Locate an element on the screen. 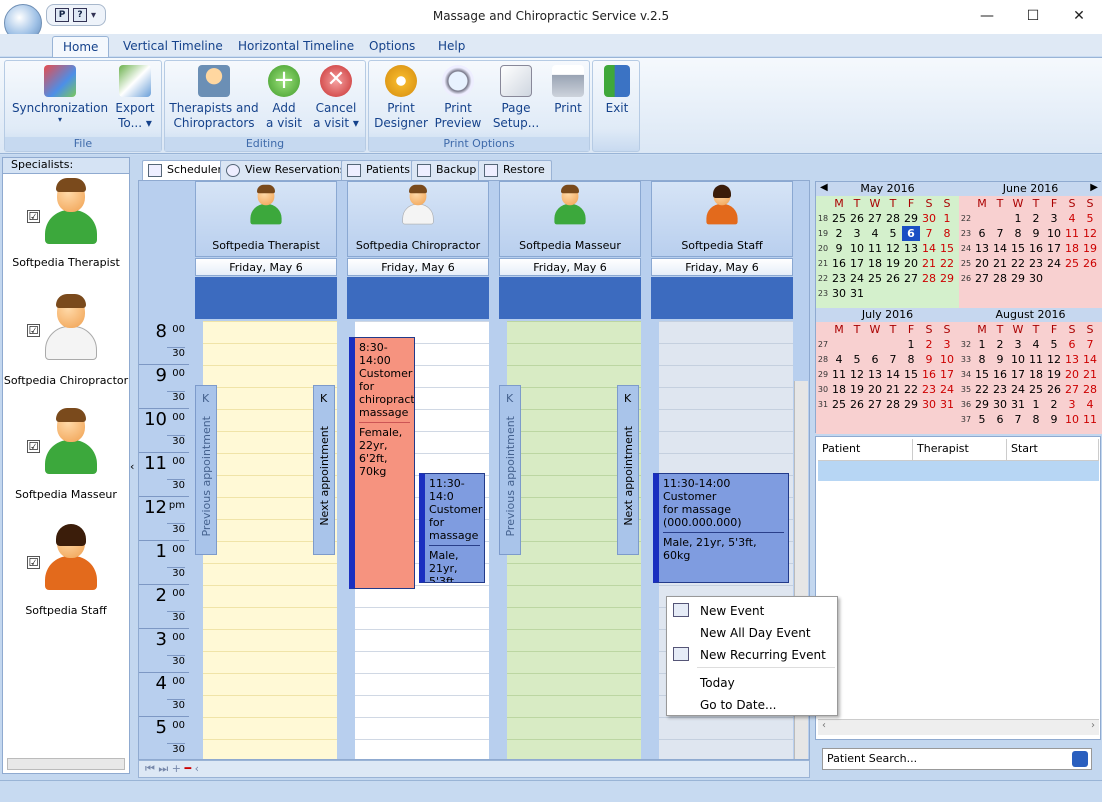  close-button: ✕ is located at coordinates (1079, 16).